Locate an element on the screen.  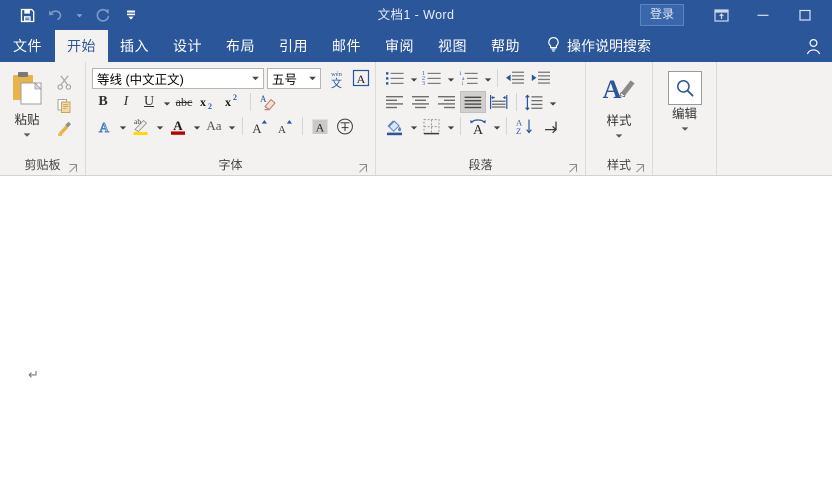
maximize-icon is located at coordinates (805, 15).